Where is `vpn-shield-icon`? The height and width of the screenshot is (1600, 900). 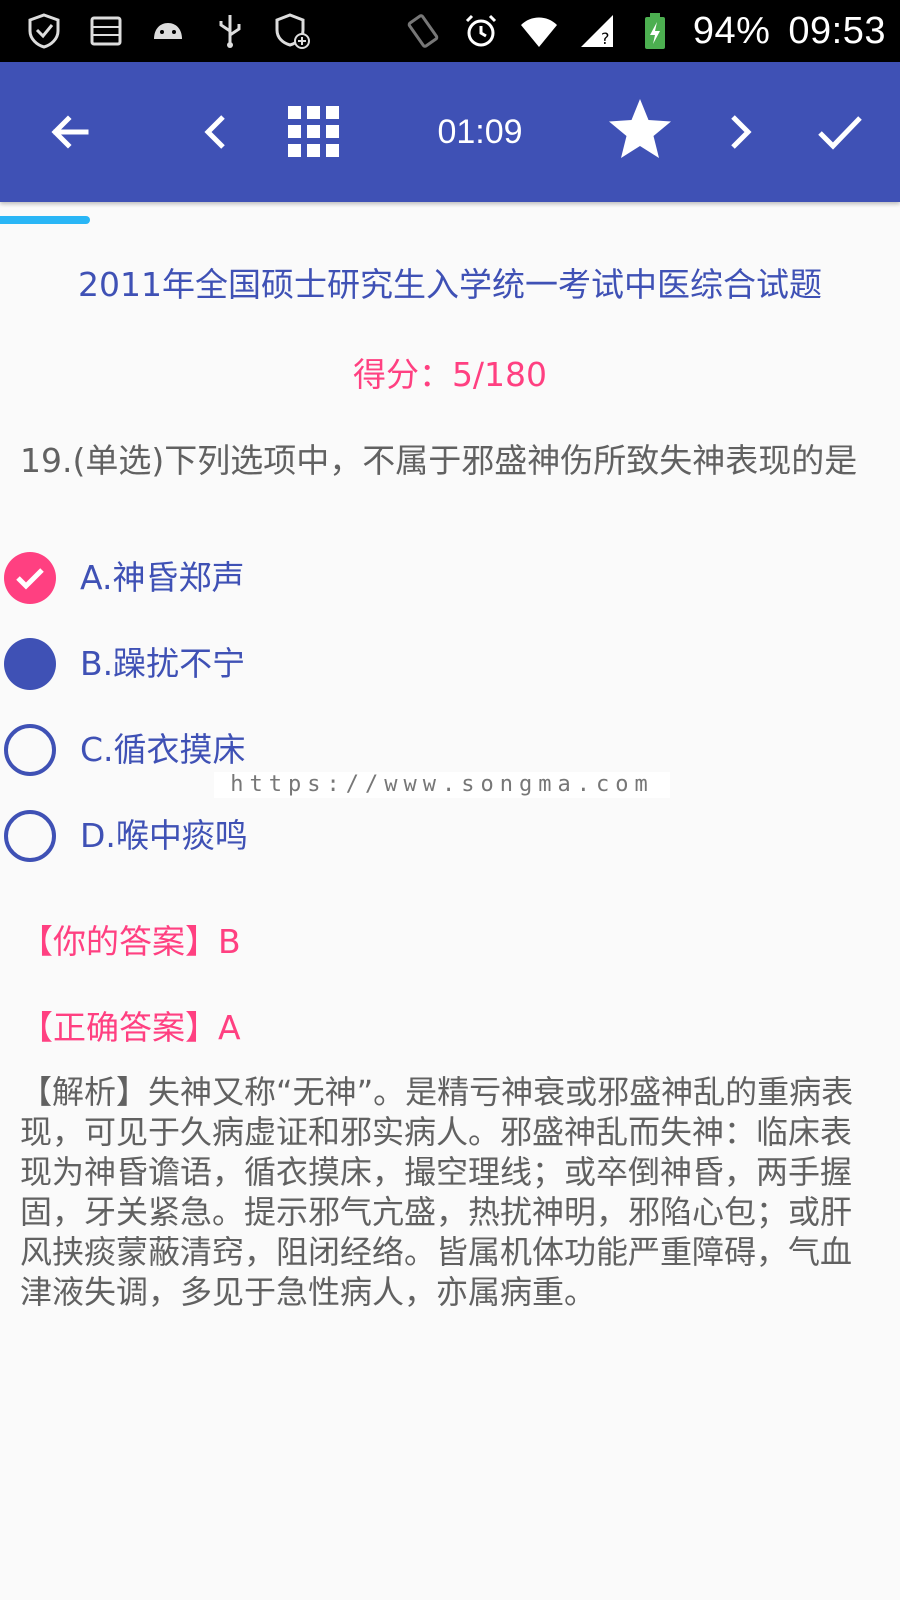 vpn-shield-icon is located at coordinates (44, 31).